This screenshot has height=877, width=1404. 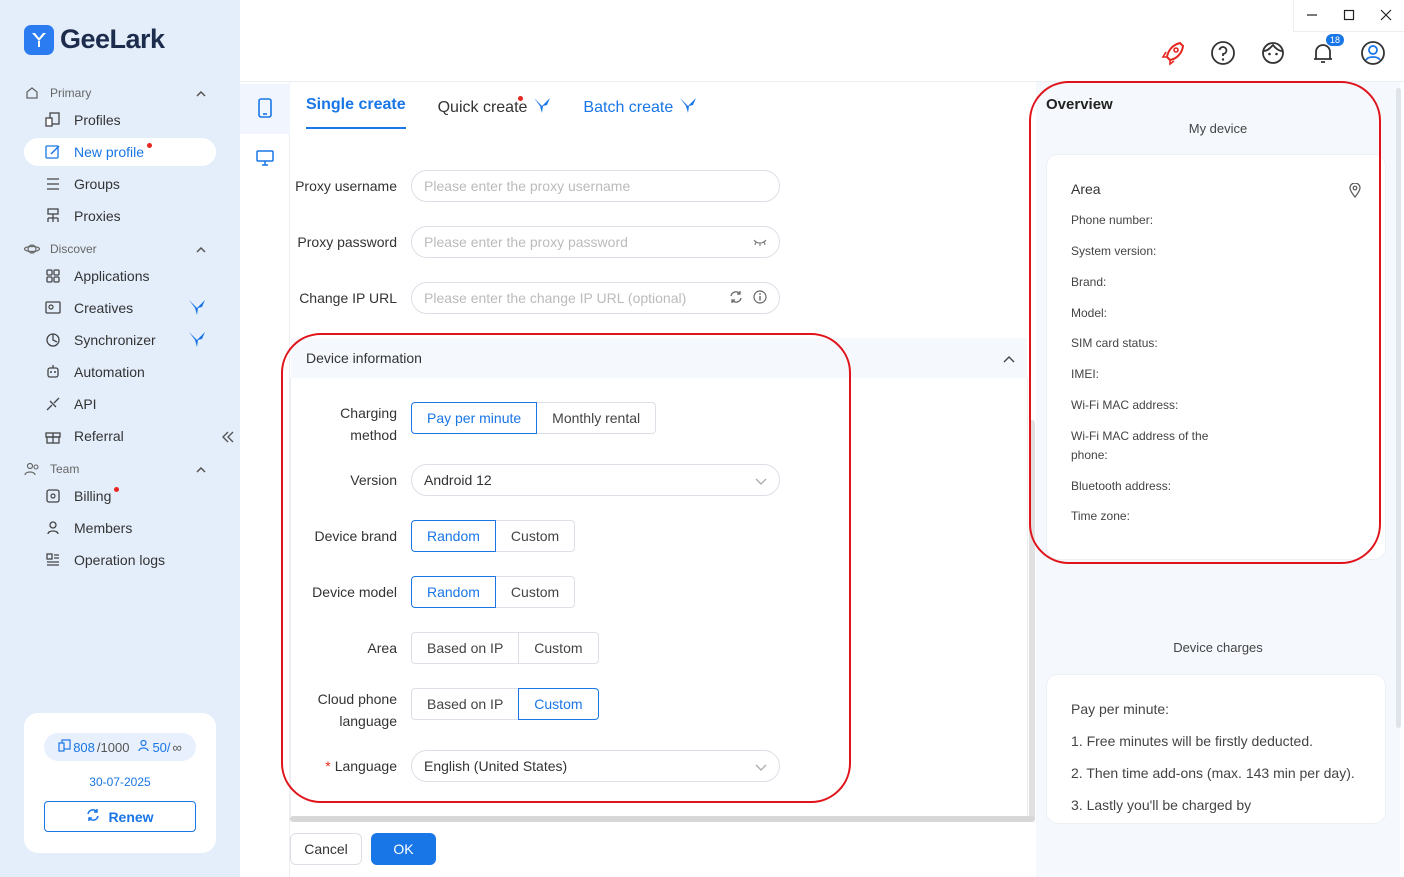 What do you see at coordinates (659, 358) in the screenshot?
I see `device-info-header: Device information` at bounding box center [659, 358].